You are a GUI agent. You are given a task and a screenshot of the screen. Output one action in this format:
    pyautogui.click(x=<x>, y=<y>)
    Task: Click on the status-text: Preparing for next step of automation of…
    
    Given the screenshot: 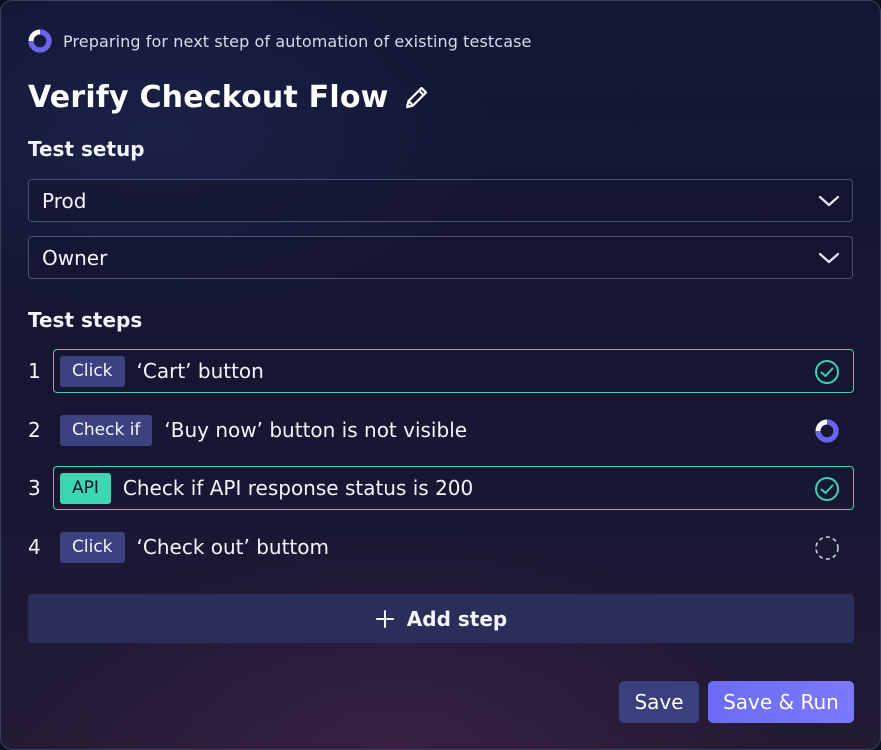 What is the action you would take?
    pyautogui.click(x=297, y=41)
    